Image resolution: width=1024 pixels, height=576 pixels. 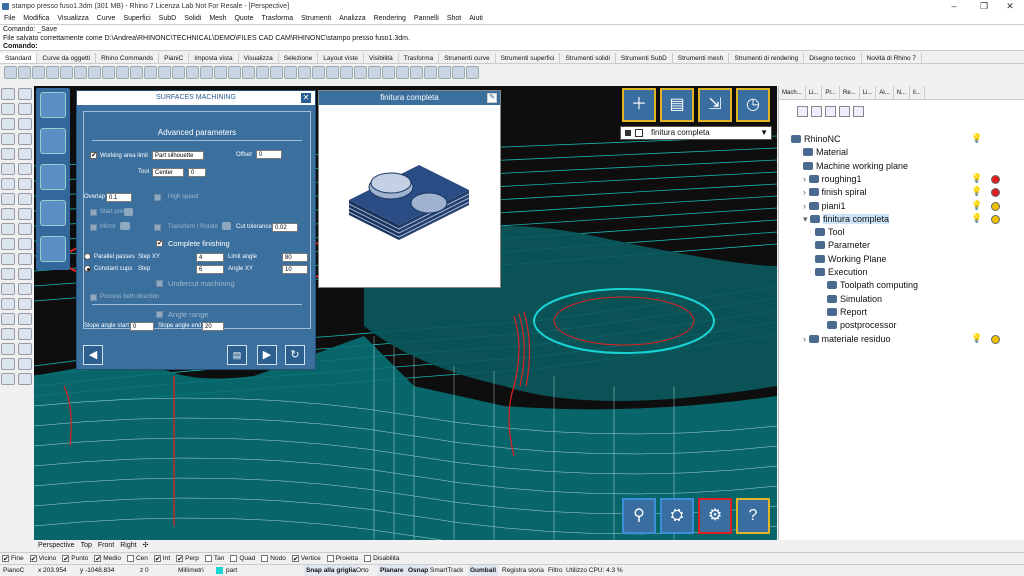 What do you see at coordinates (87, 256) in the screenshot?
I see `parallel-passes-radio` at bounding box center [87, 256].